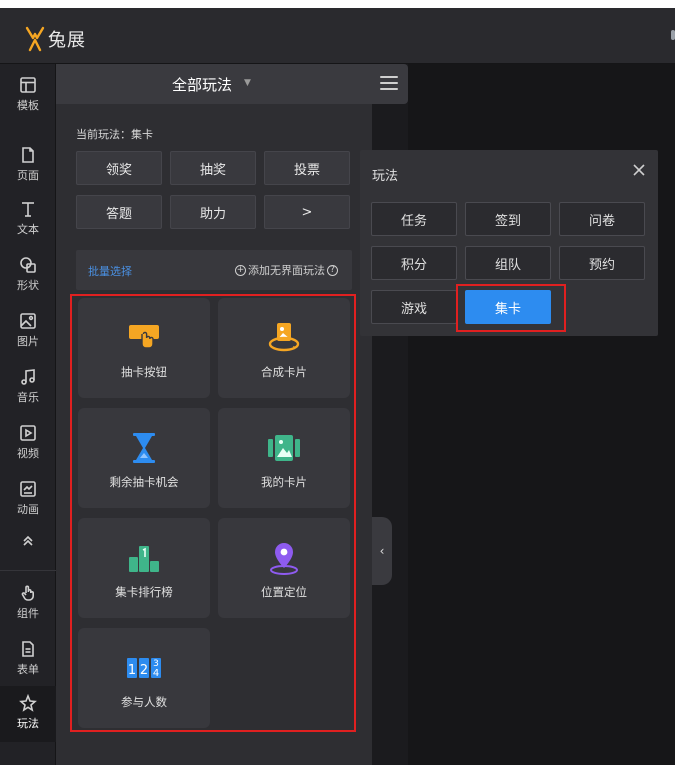 The width and height of the screenshot is (675, 765). What do you see at coordinates (213, 168) in the screenshot?
I see `gameplay-button-lottery: 抽奖` at bounding box center [213, 168].